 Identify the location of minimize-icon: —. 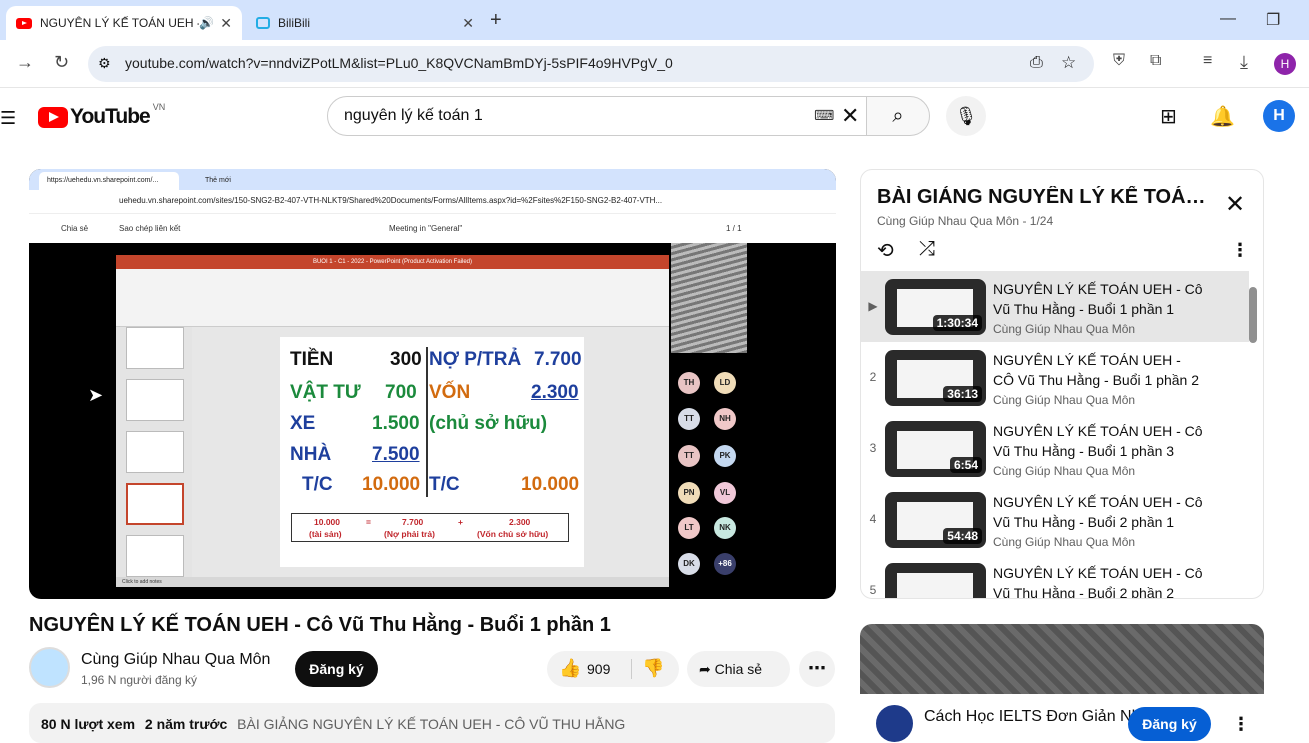
(1228, 19).